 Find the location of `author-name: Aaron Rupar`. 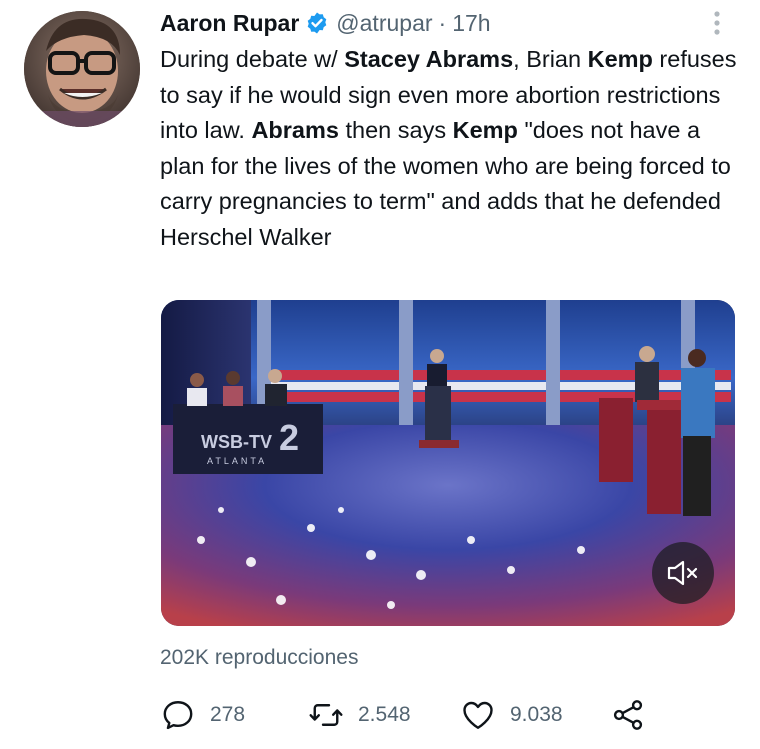

author-name: Aaron Rupar is located at coordinates (229, 23).